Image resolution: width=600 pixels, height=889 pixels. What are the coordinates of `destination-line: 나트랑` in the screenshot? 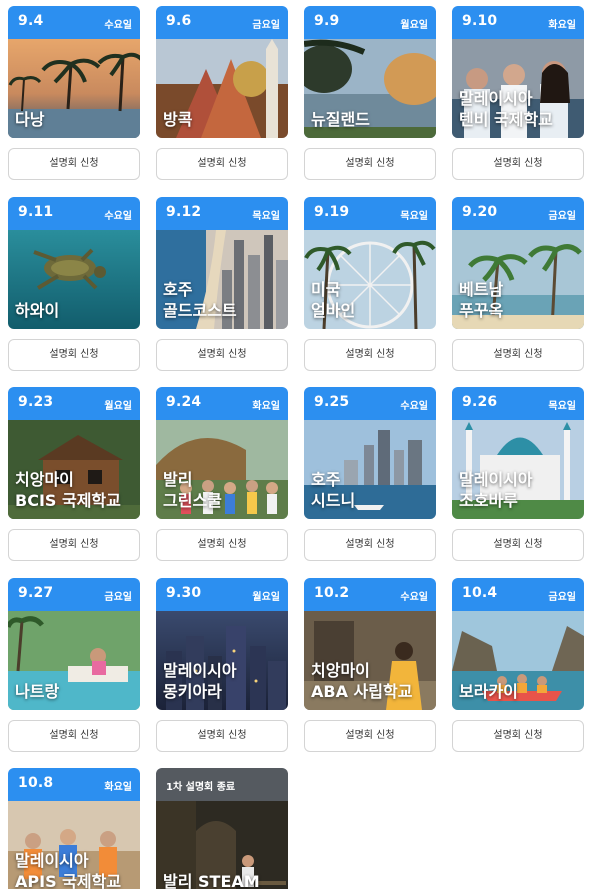 It's located at (37, 691).